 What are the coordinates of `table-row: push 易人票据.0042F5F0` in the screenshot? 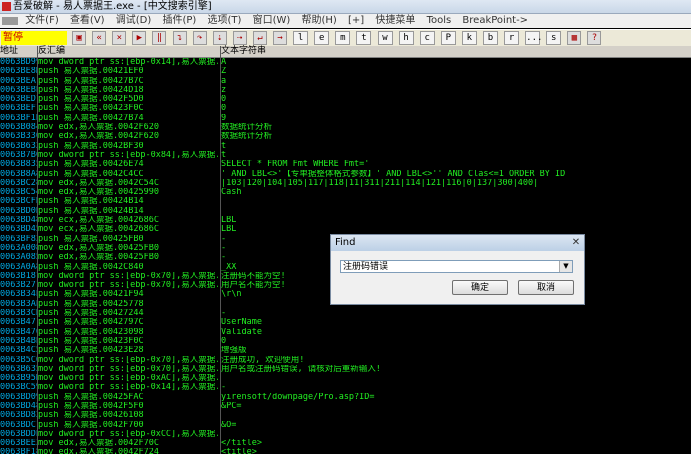 It's located at (128, 406).